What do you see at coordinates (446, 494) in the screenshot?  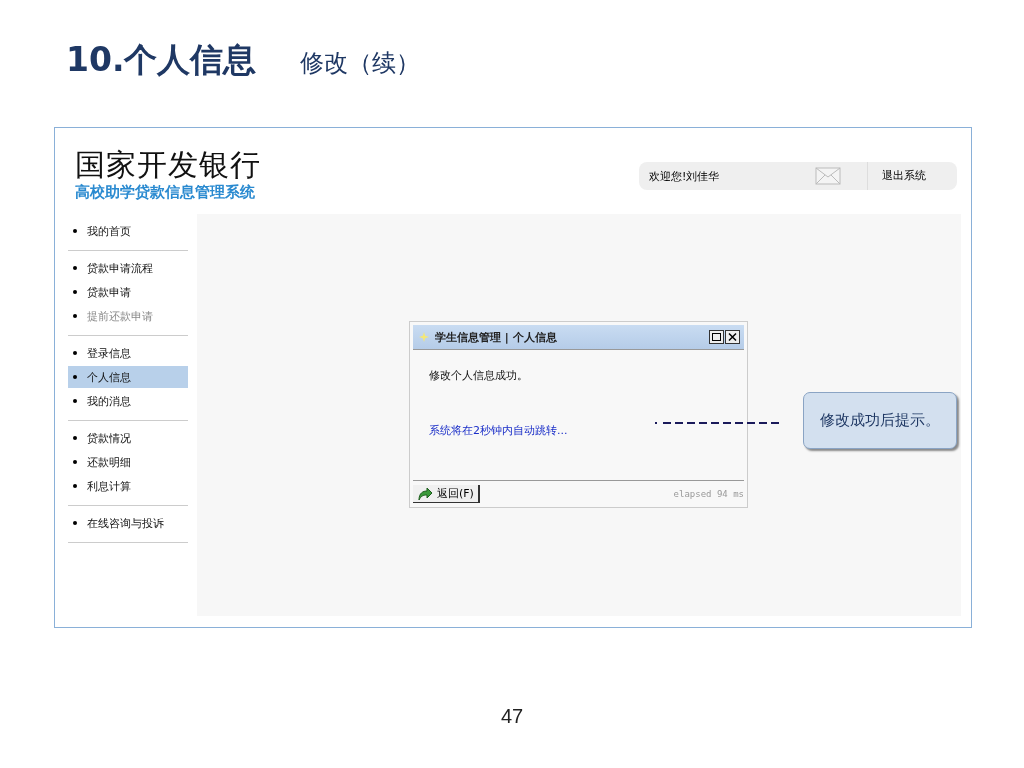 I see `back-button: 返回(F)` at bounding box center [446, 494].